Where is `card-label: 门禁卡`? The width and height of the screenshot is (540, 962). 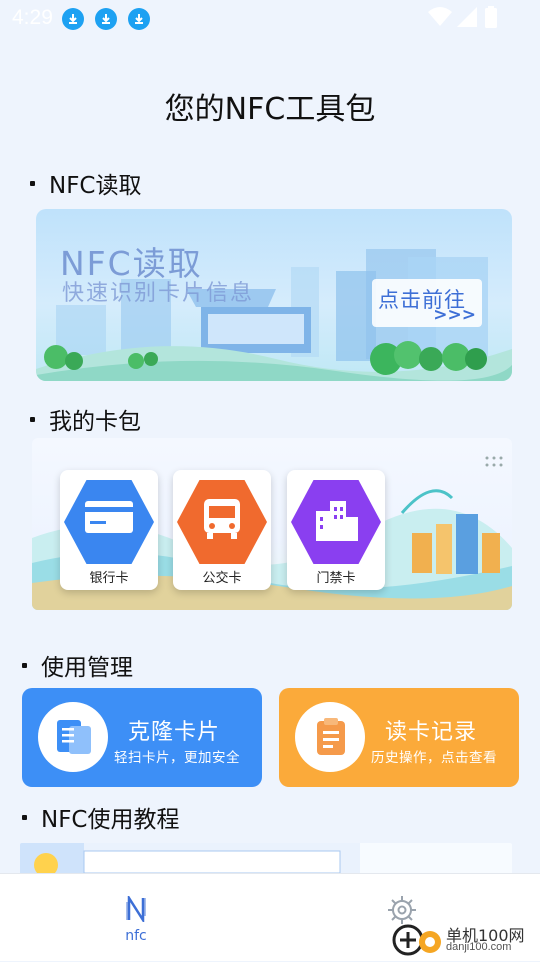 card-label: 门禁卡 is located at coordinates (336, 578).